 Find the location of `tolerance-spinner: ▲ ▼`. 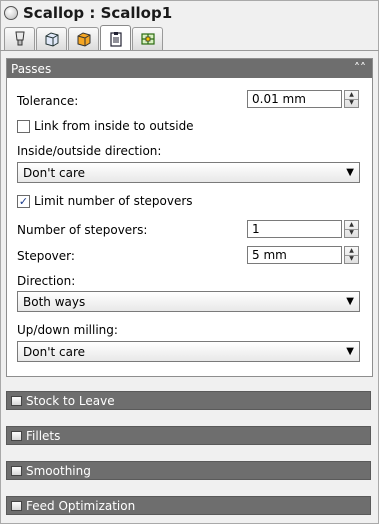

tolerance-spinner: ▲ ▼ is located at coordinates (351, 99).